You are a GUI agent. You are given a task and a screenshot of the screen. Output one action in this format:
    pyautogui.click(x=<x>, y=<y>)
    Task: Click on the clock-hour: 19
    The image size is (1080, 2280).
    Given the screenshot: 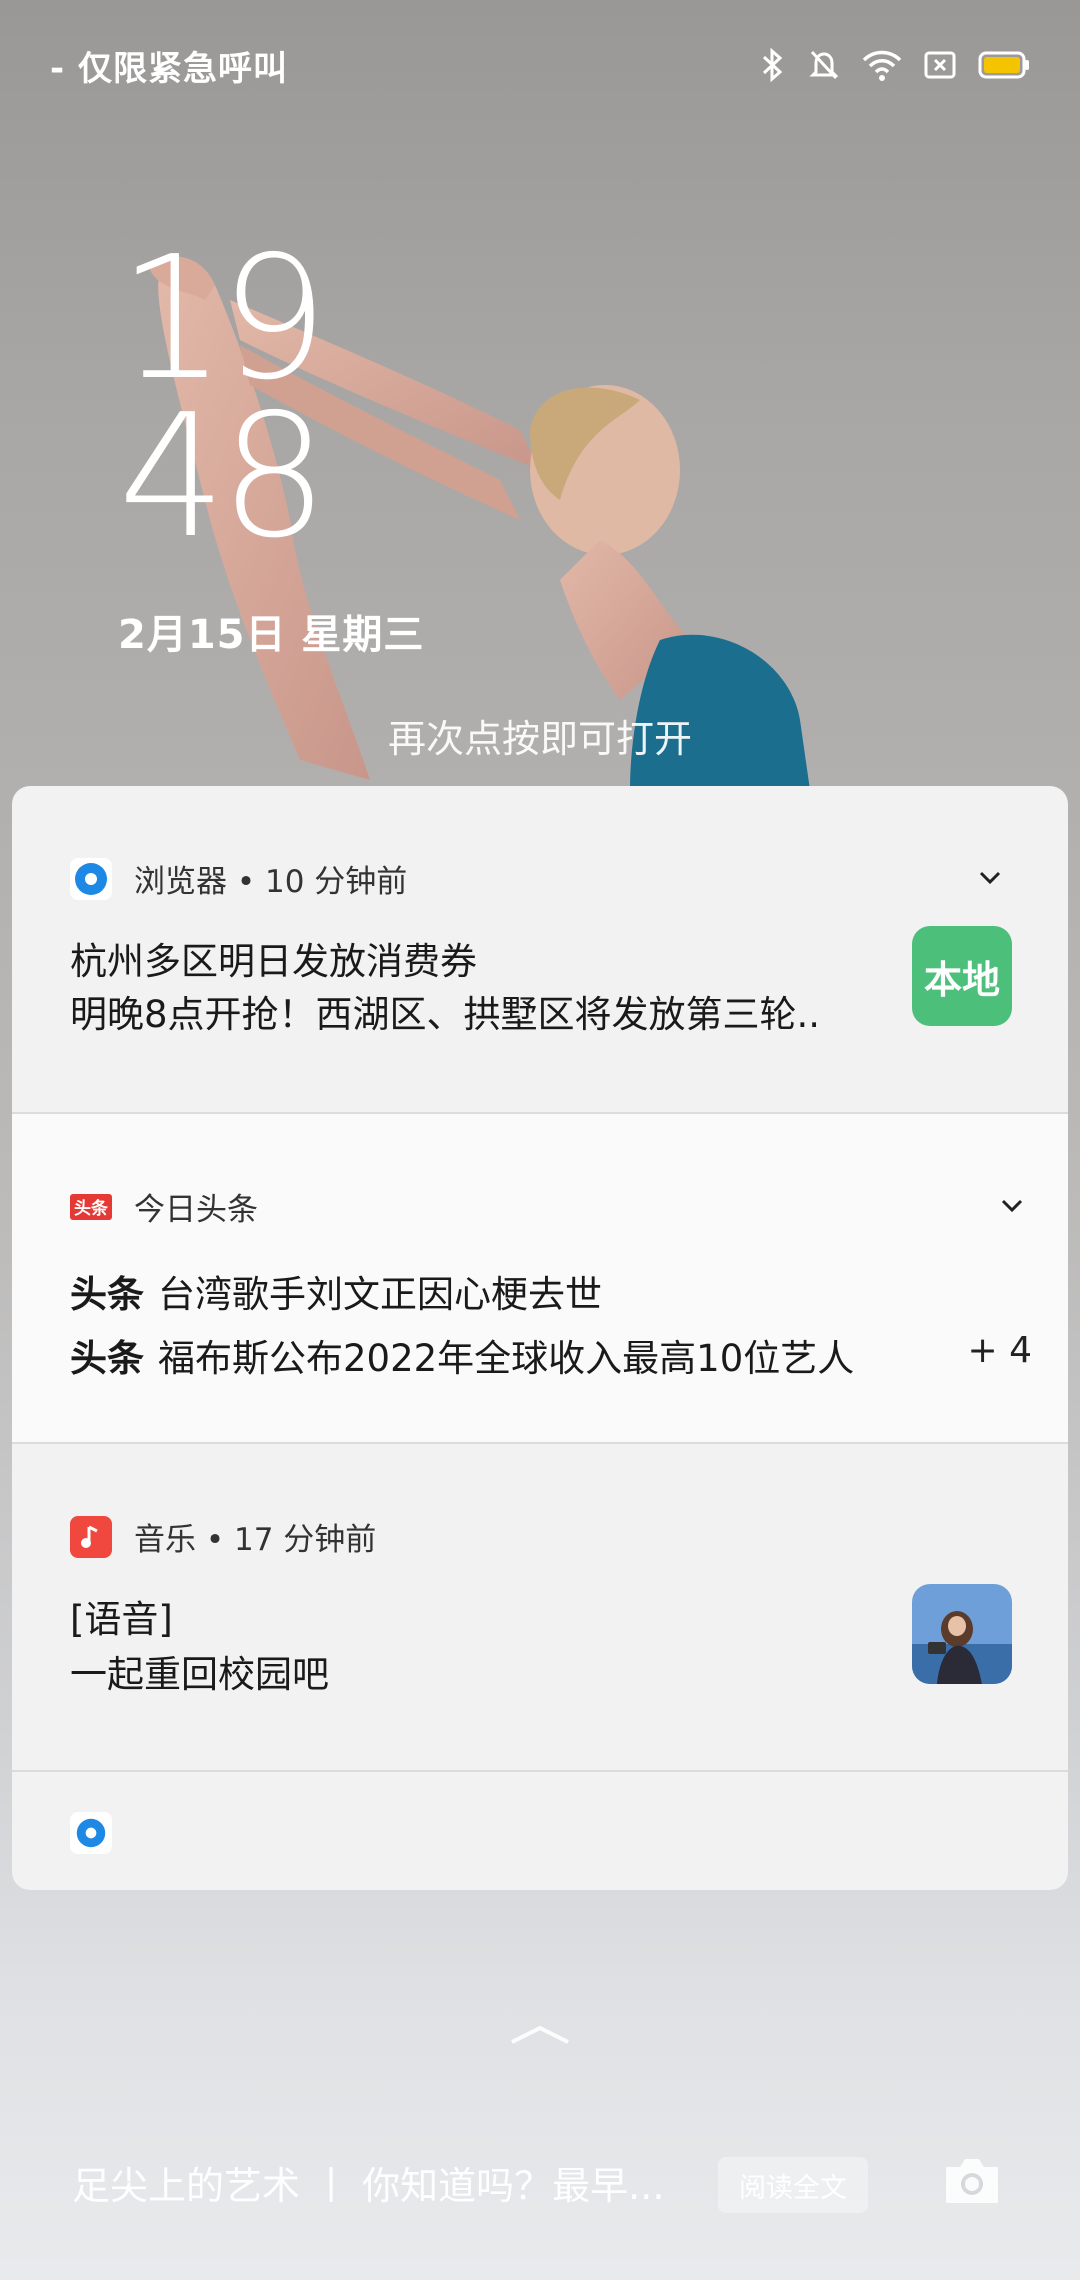 What is the action you would take?
    pyautogui.click(x=223, y=319)
    